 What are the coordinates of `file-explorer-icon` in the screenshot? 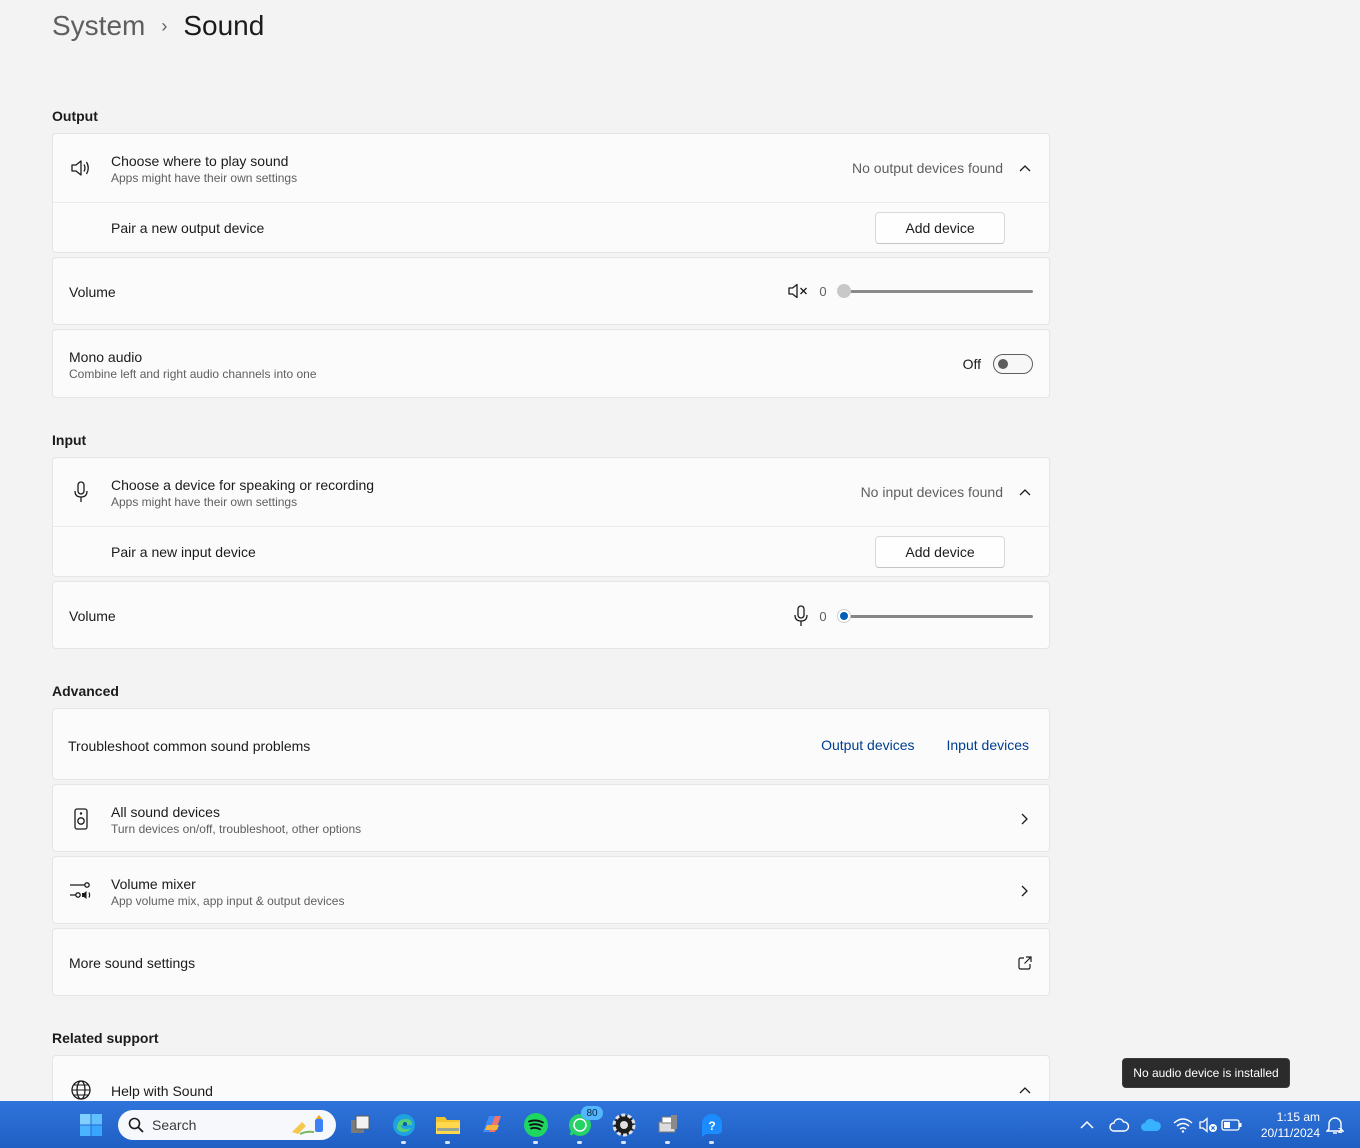 It's located at (448, 1128).